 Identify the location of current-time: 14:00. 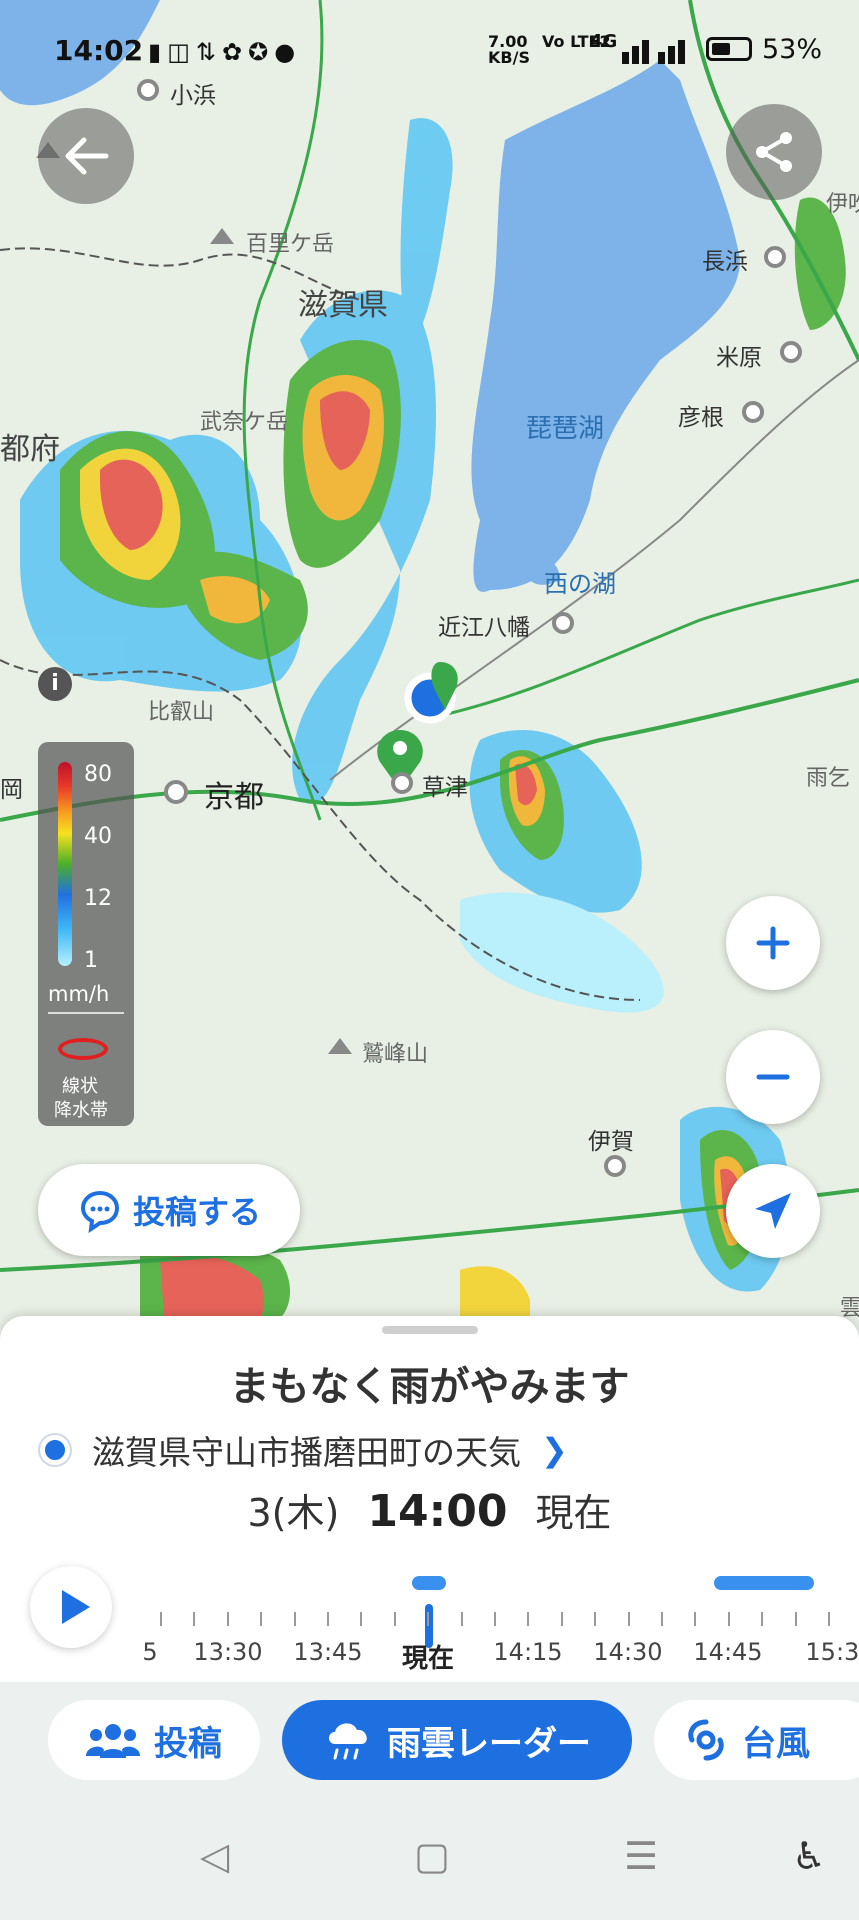
(437, 1511).